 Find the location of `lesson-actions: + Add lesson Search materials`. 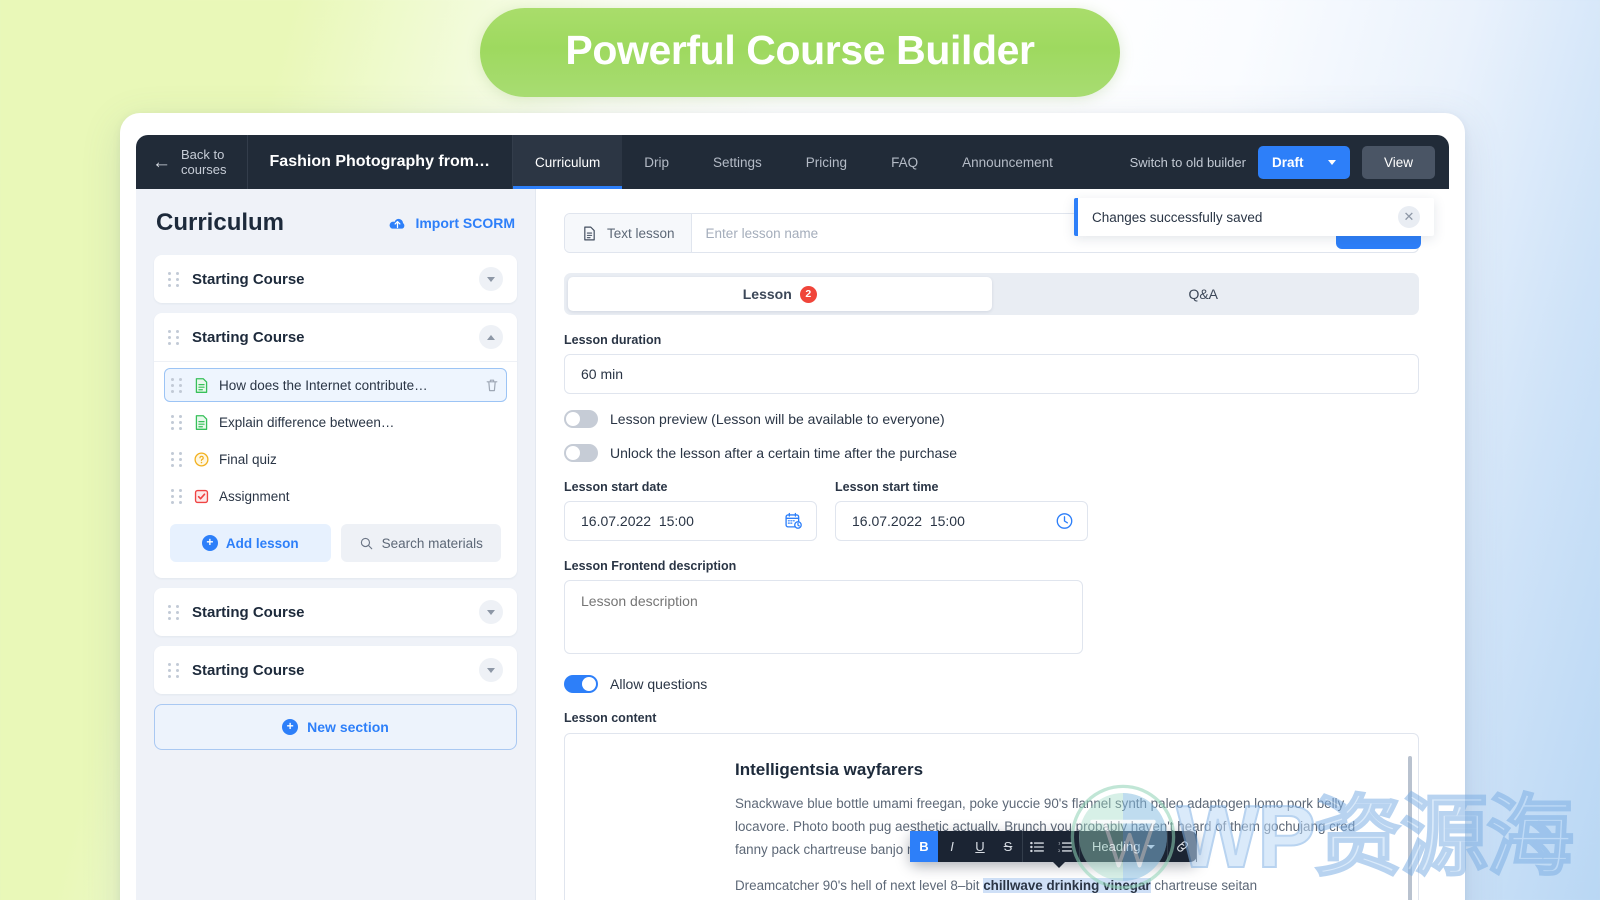

lesson-actions: + Add lesson Search materials is located at coordinates (335, 545).